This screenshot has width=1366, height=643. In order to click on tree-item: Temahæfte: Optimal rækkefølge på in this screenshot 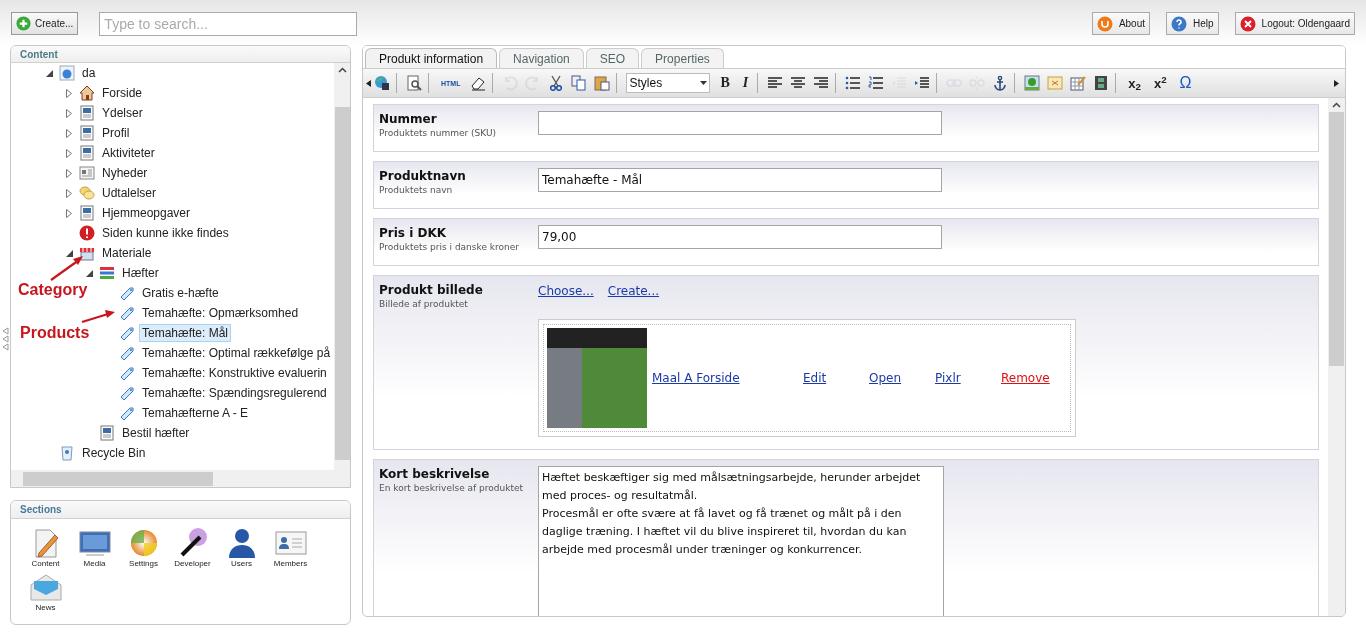, I will do `click(236, 353)`.